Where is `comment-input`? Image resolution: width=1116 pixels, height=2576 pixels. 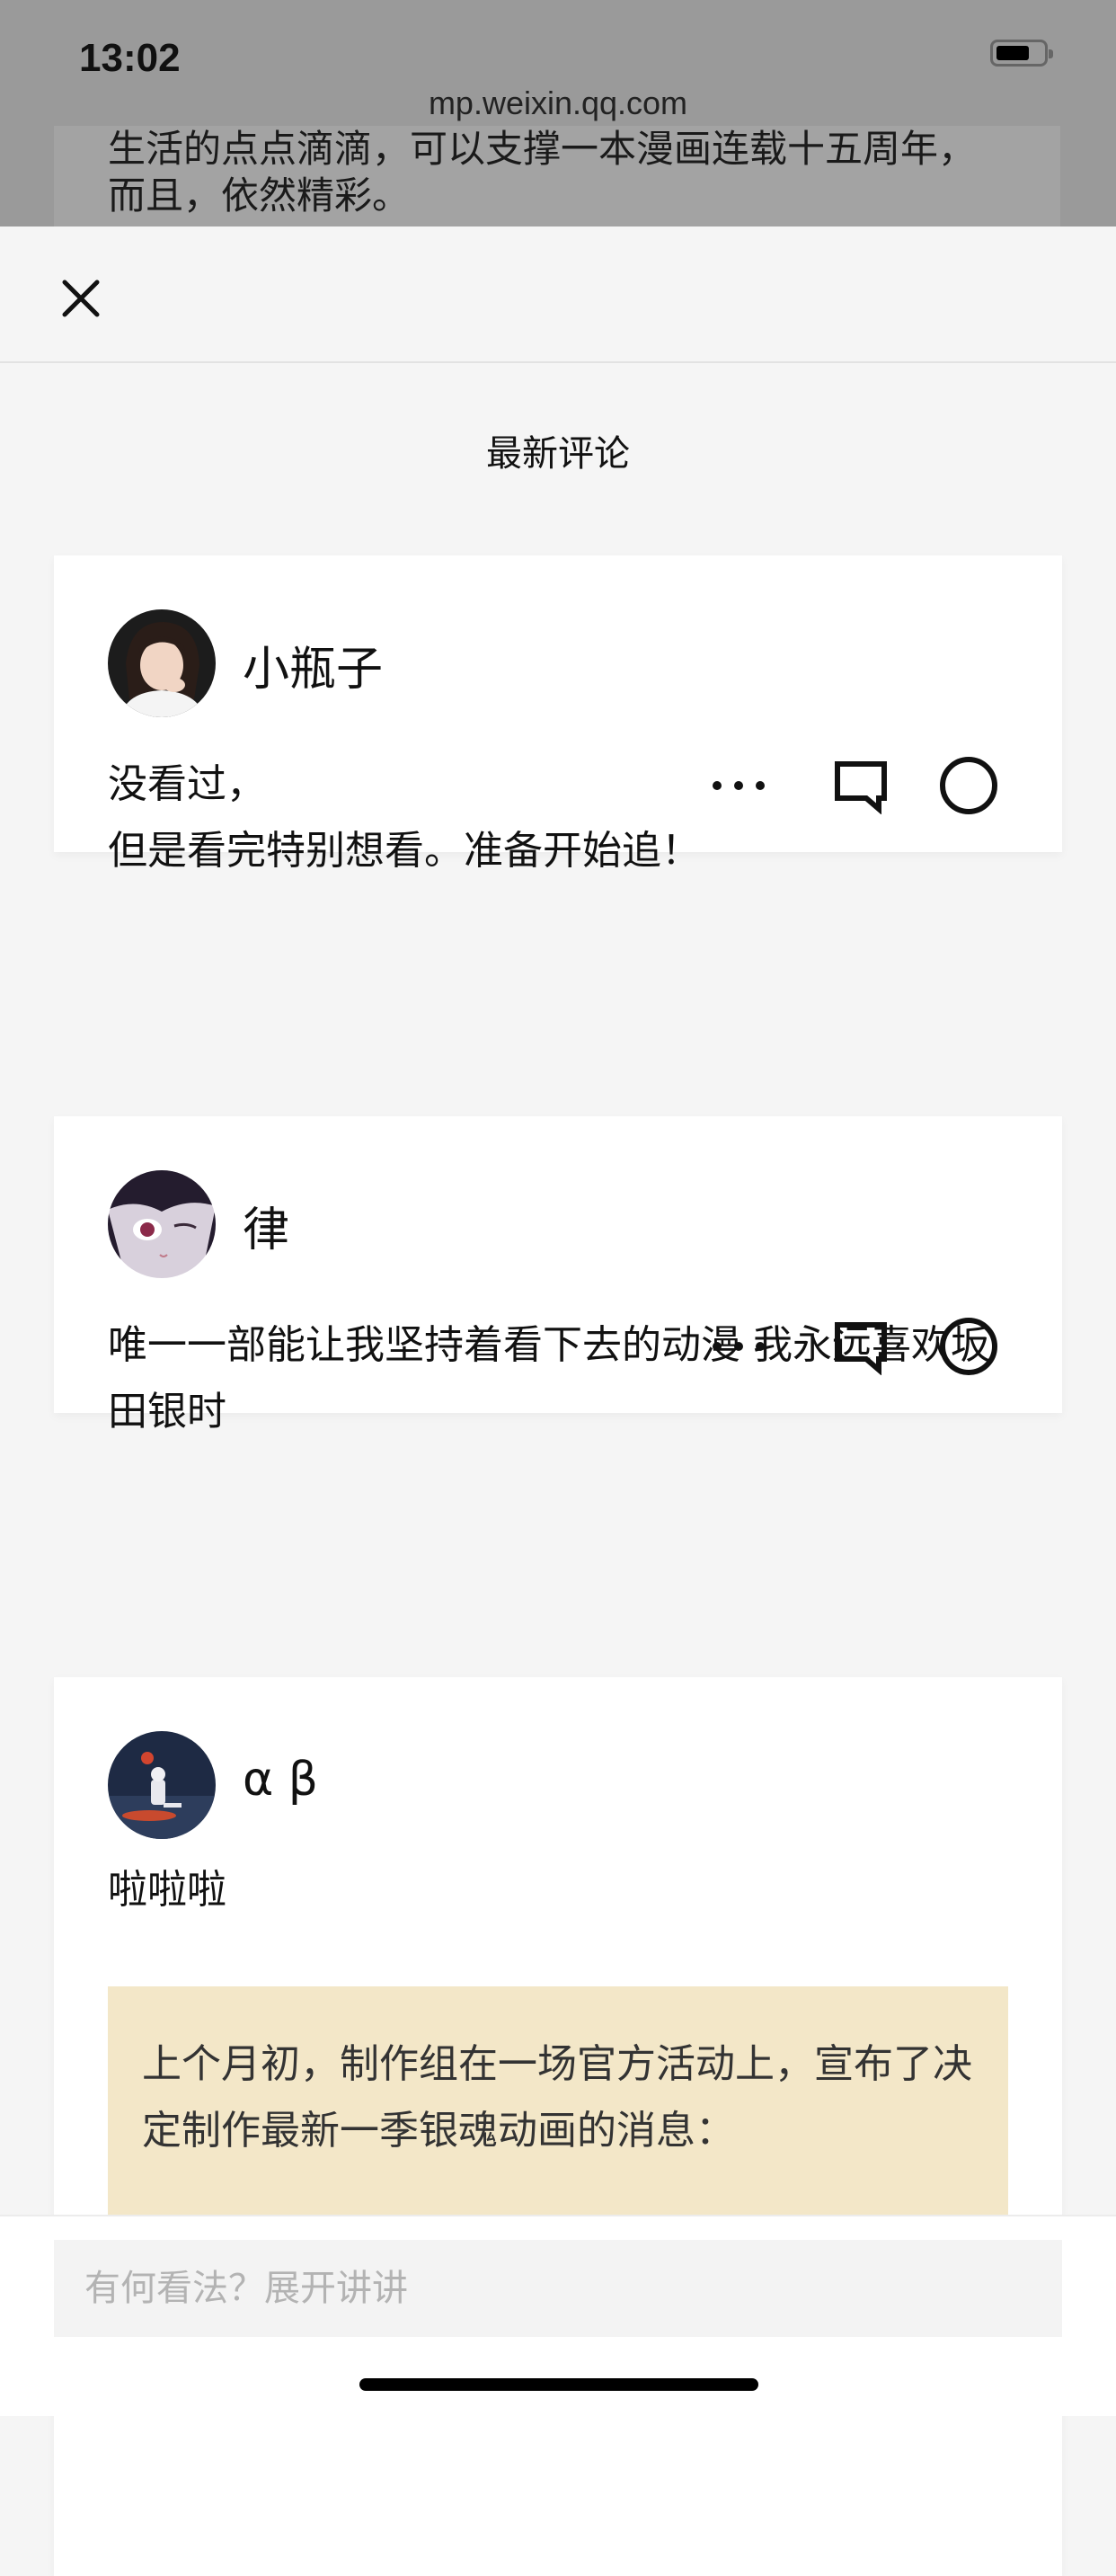
comment-input is located at coordinates (558, 2288).